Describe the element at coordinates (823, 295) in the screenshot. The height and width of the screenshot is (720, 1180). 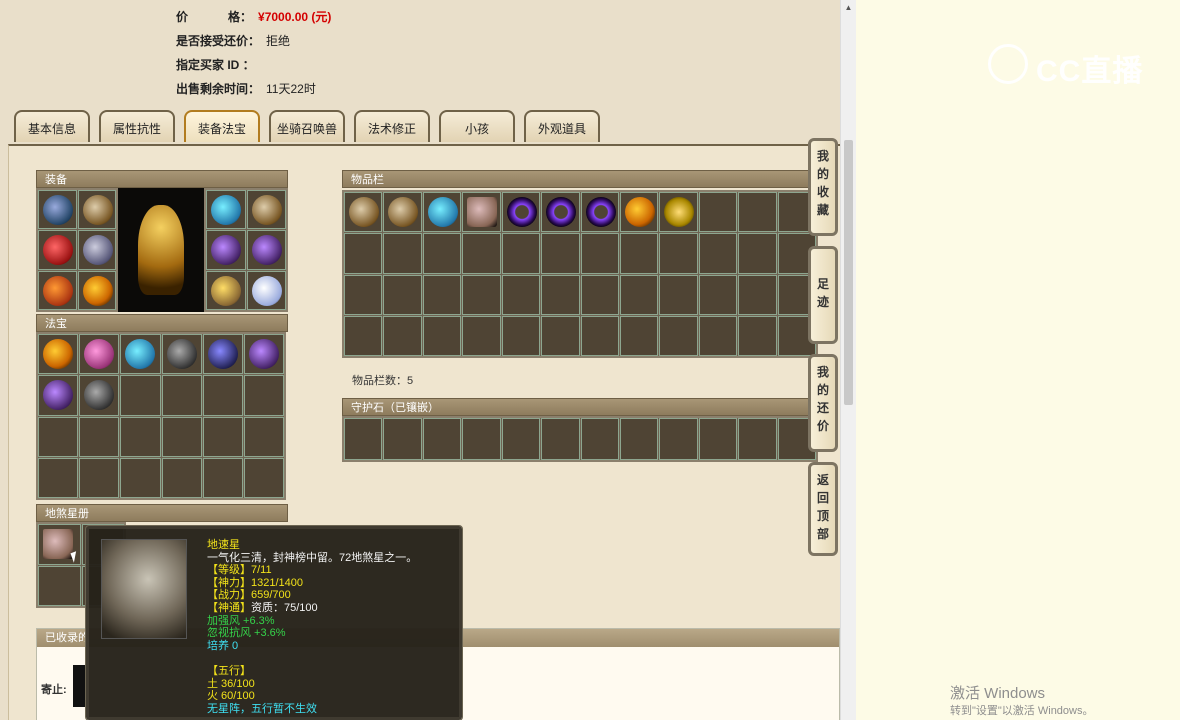
I see `side-nav-history: 足迹` at that location.